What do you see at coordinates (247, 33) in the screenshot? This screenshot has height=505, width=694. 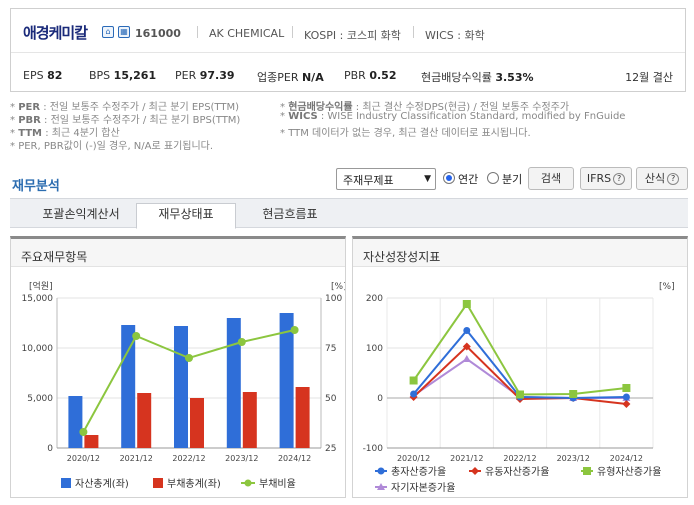 I see `english-name: AK CHEMICAL` at bounding box center [247, 33].